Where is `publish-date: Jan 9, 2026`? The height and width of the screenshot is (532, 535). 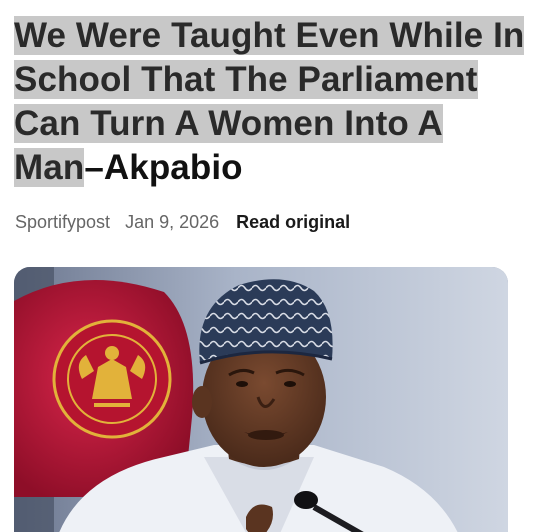
publish-date: Jan 9, 2026 is located at coordinates (172, 222).